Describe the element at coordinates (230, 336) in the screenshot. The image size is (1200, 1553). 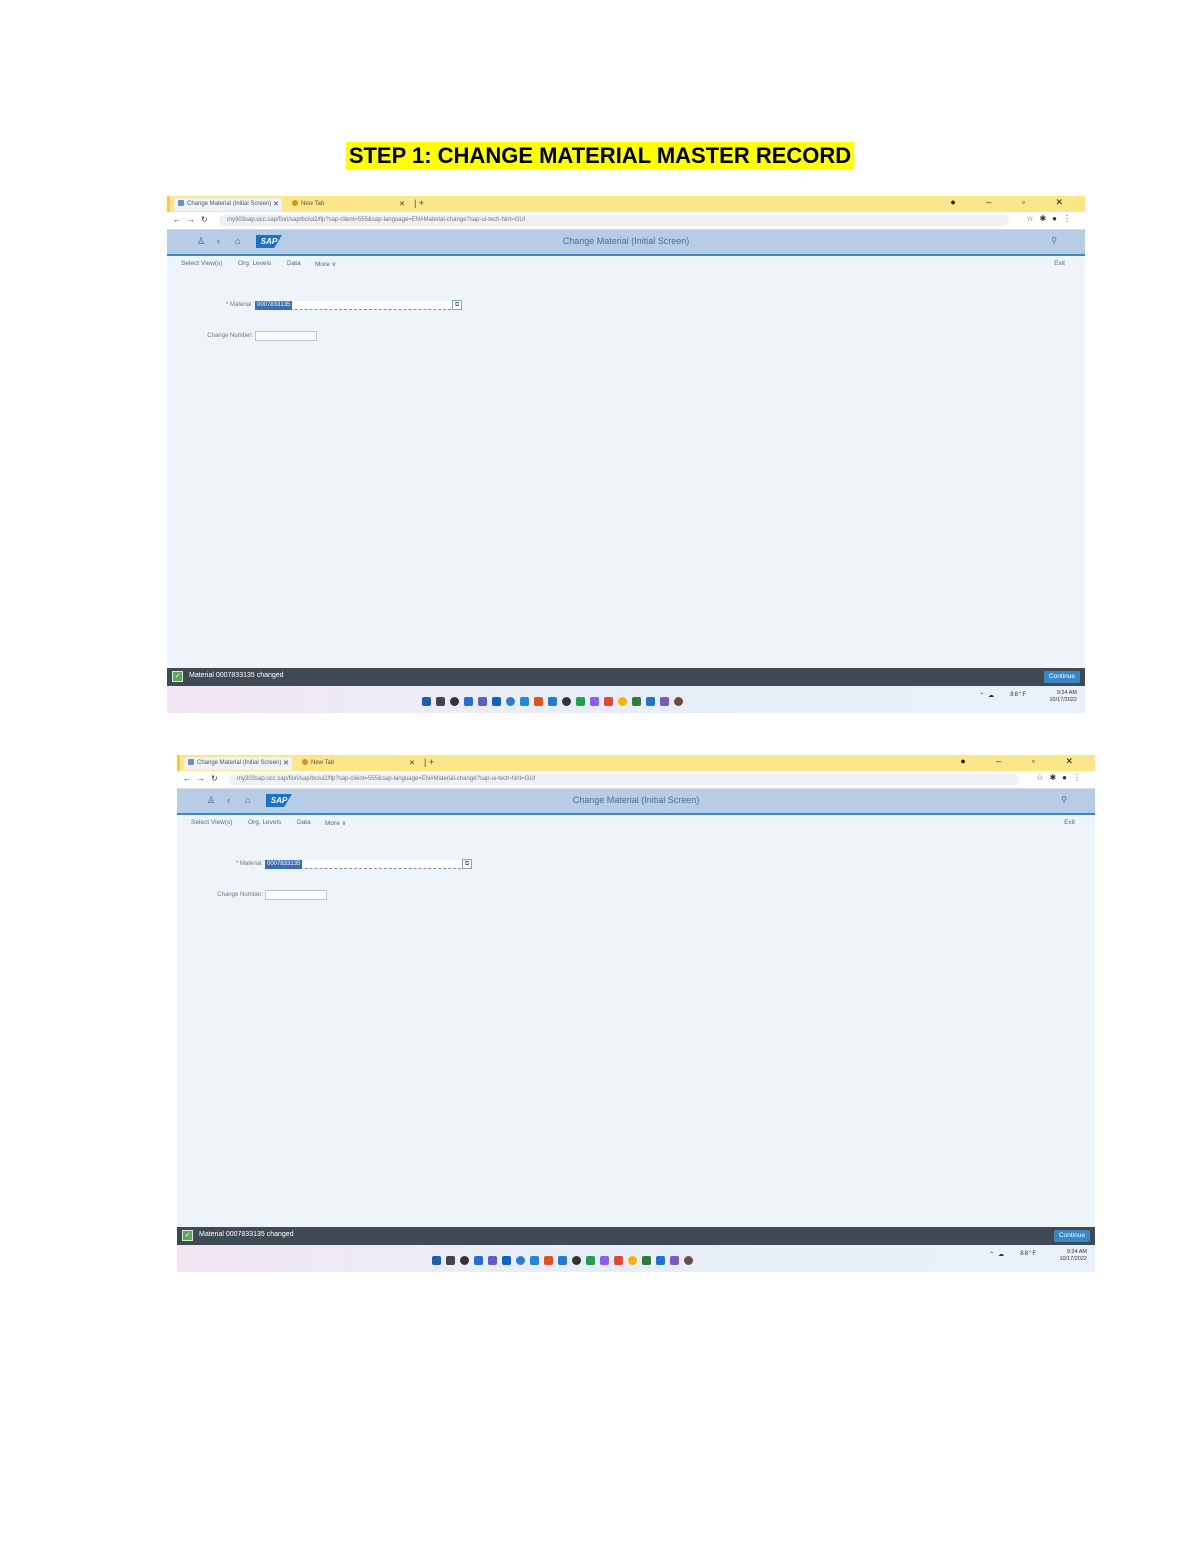
I see `change-number-label: Change Number:` at that location.